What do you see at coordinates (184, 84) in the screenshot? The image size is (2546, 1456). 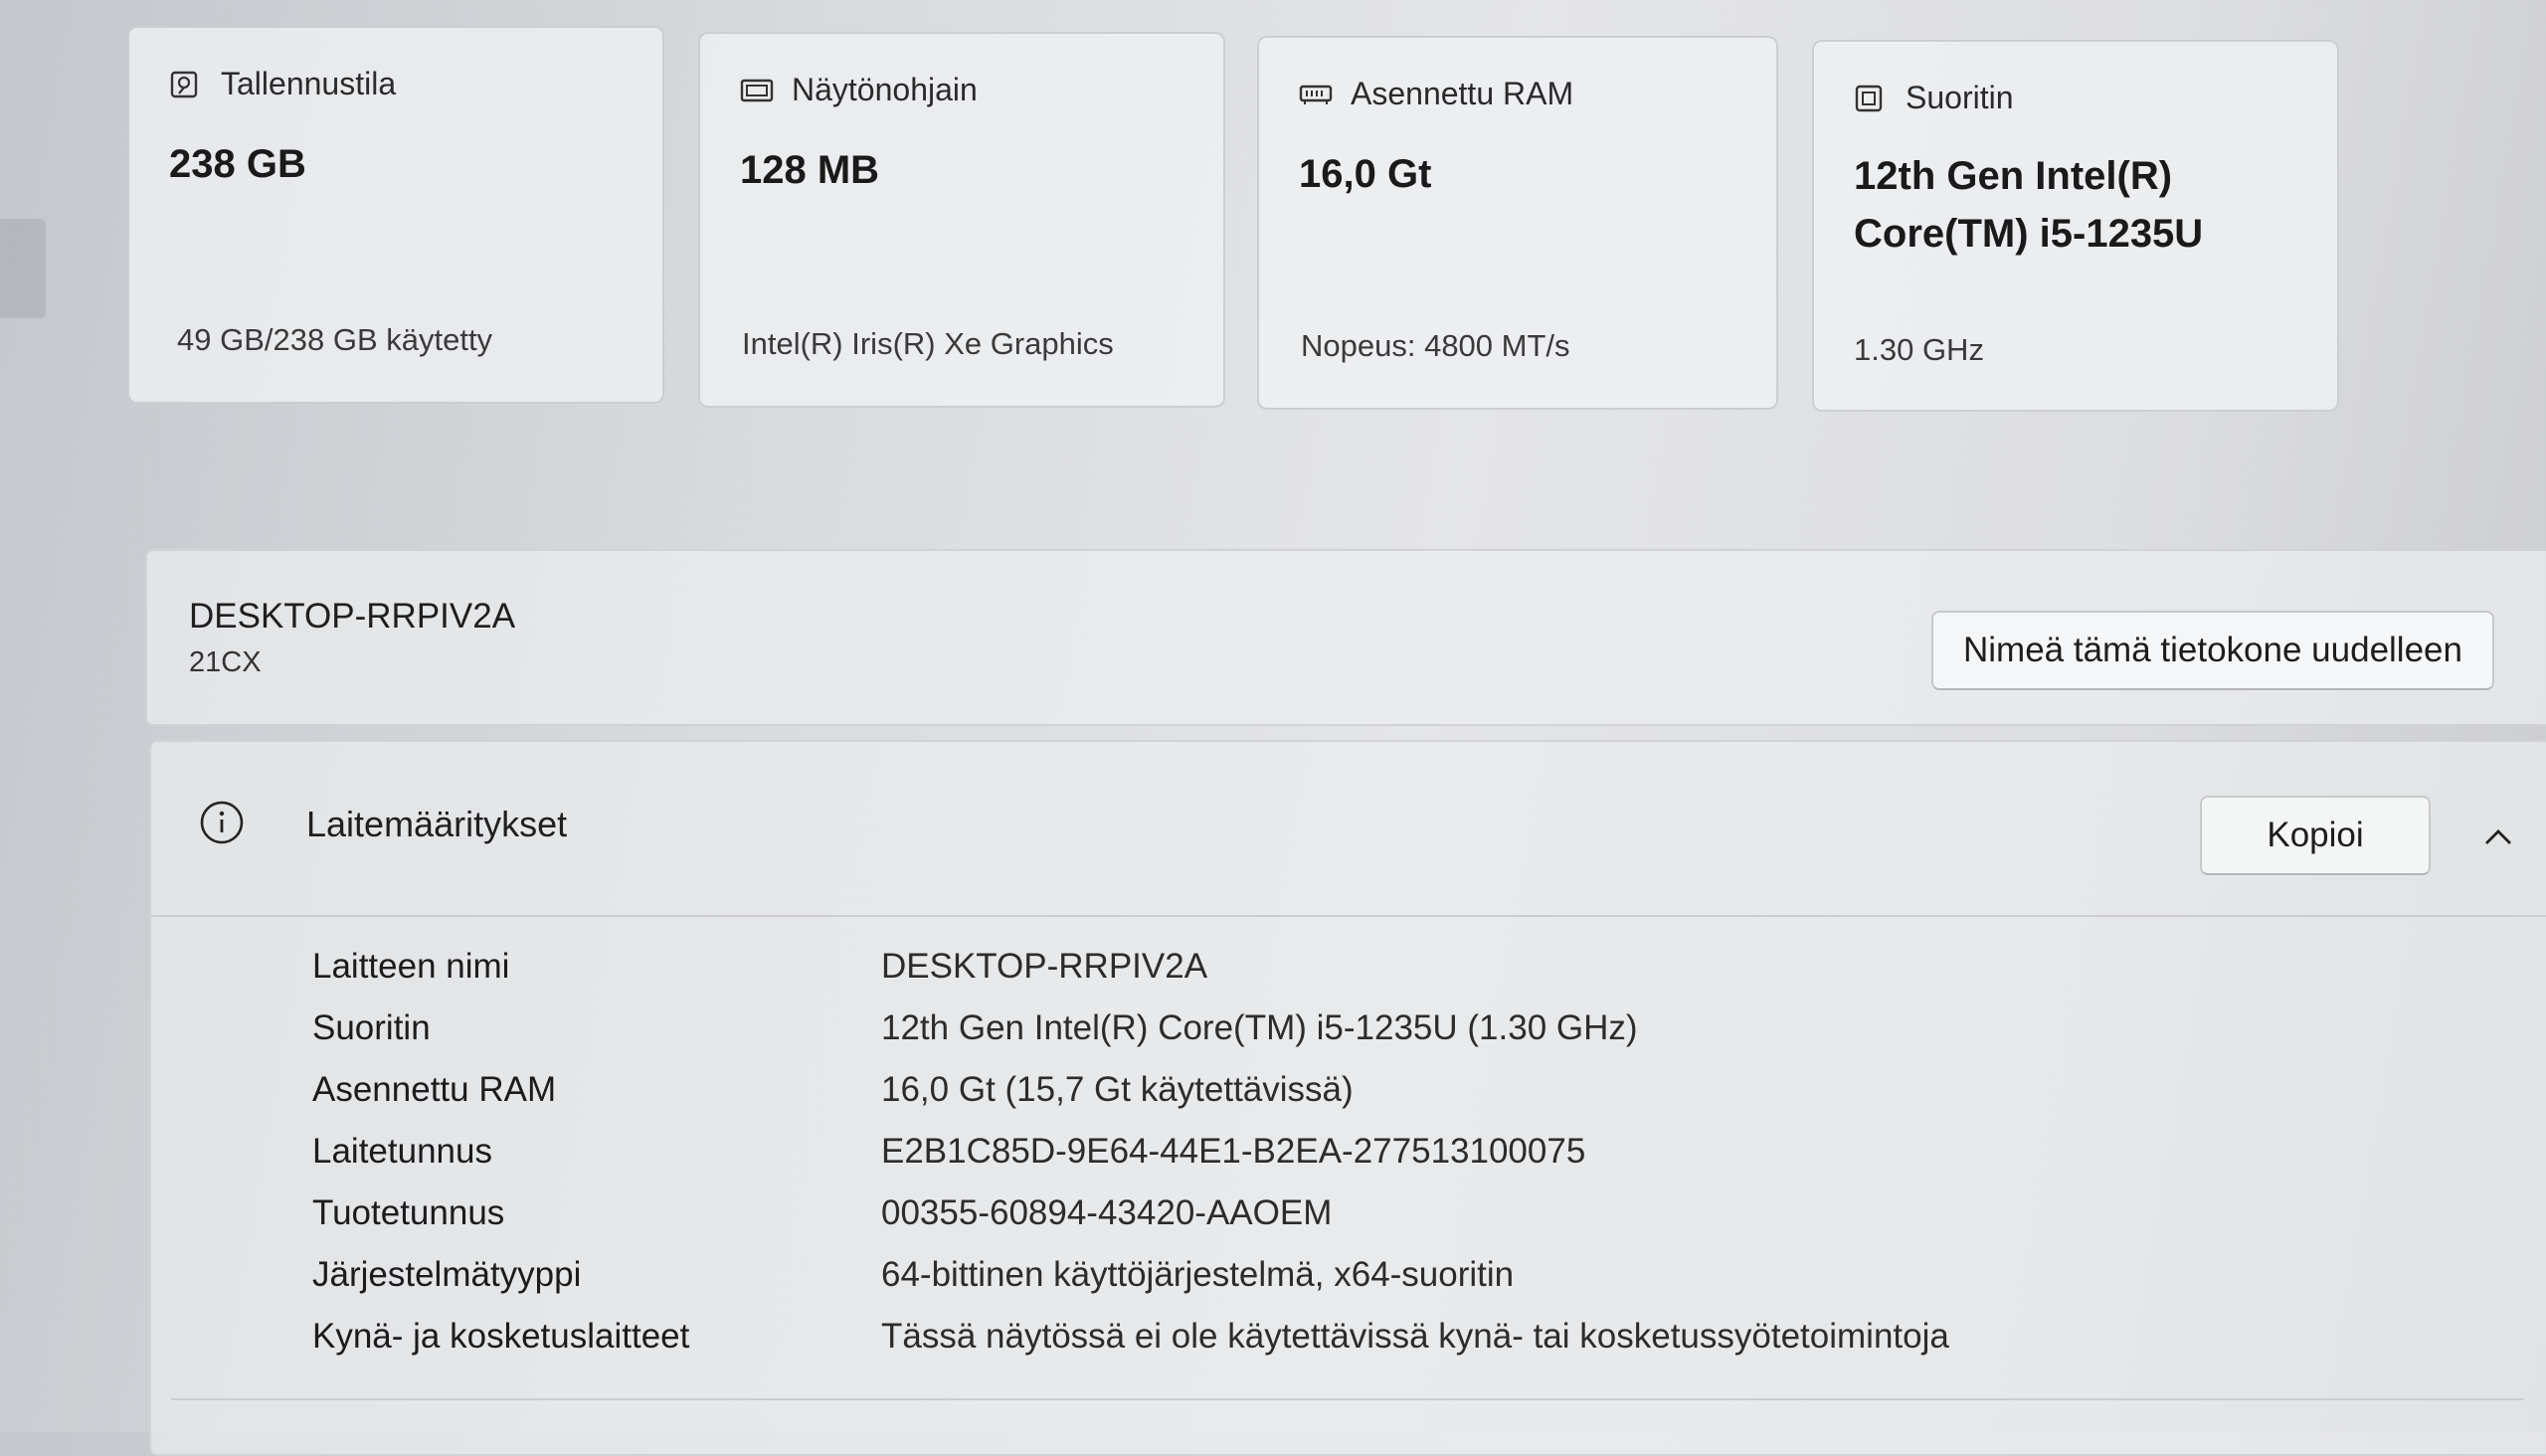 I see `storage-icon` at bounding box center [184, 84].